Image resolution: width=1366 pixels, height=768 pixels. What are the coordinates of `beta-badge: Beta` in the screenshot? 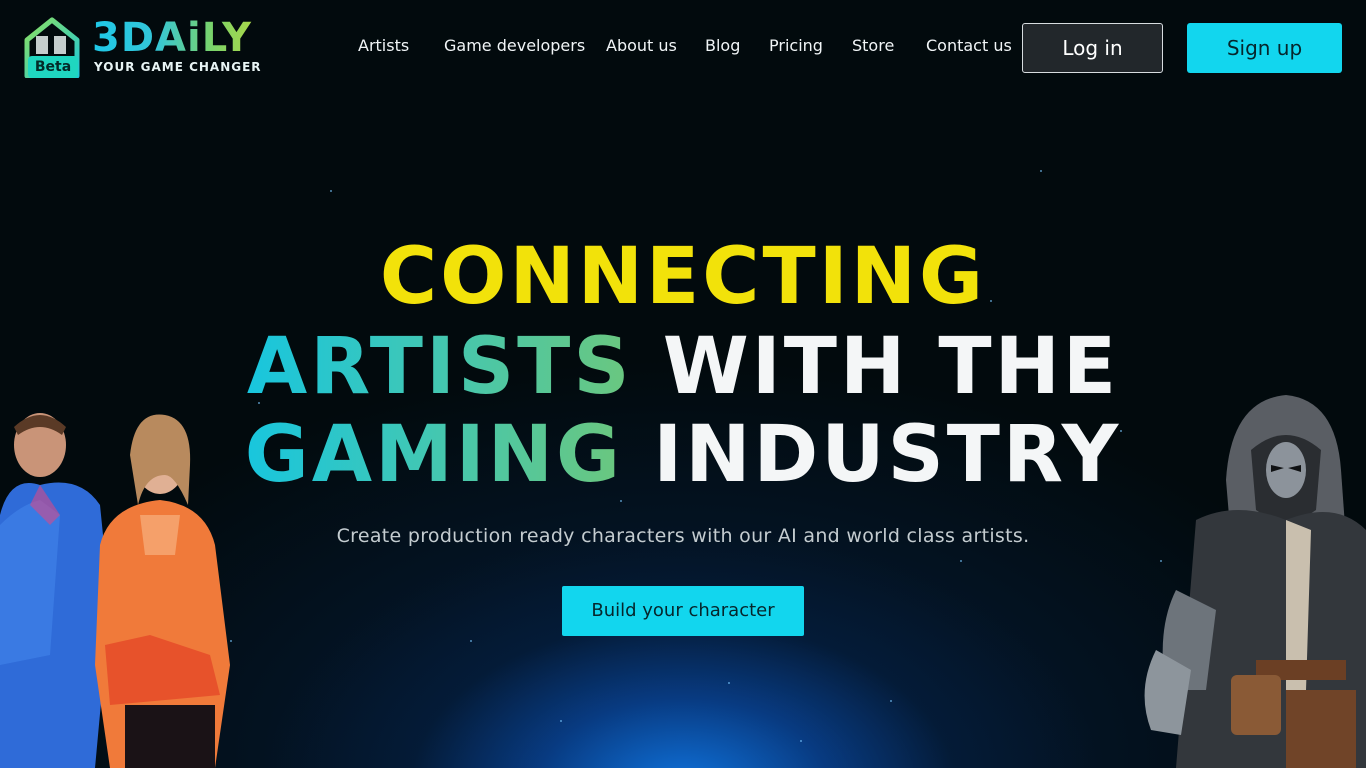 It's located at (53, 67).